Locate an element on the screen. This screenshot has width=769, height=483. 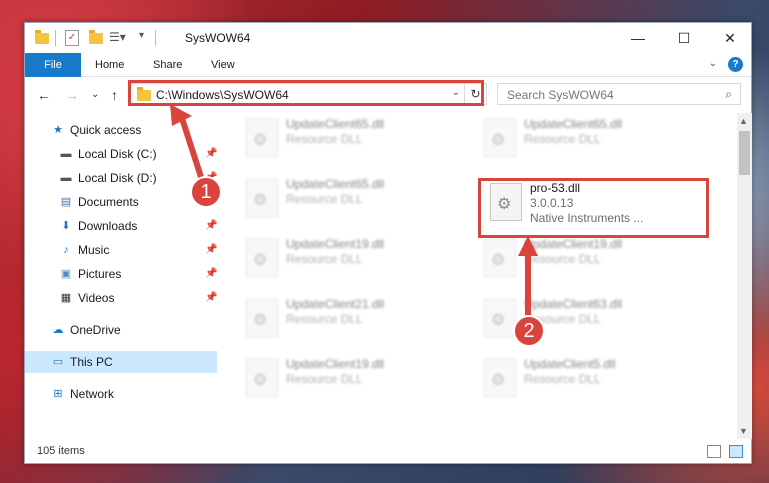
close-button: ✕ is located at coordinates (730, 38).